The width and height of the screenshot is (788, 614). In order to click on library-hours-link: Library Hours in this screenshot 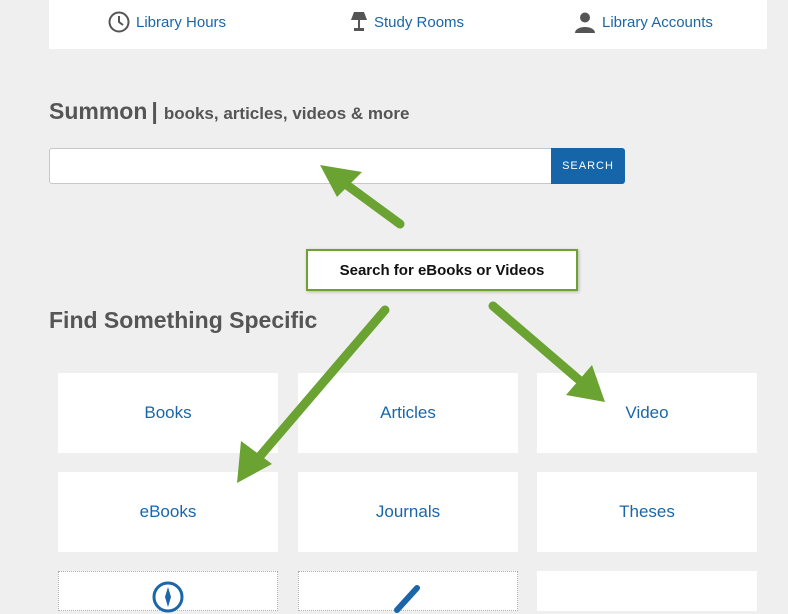, I will do `click(167, 22)`.